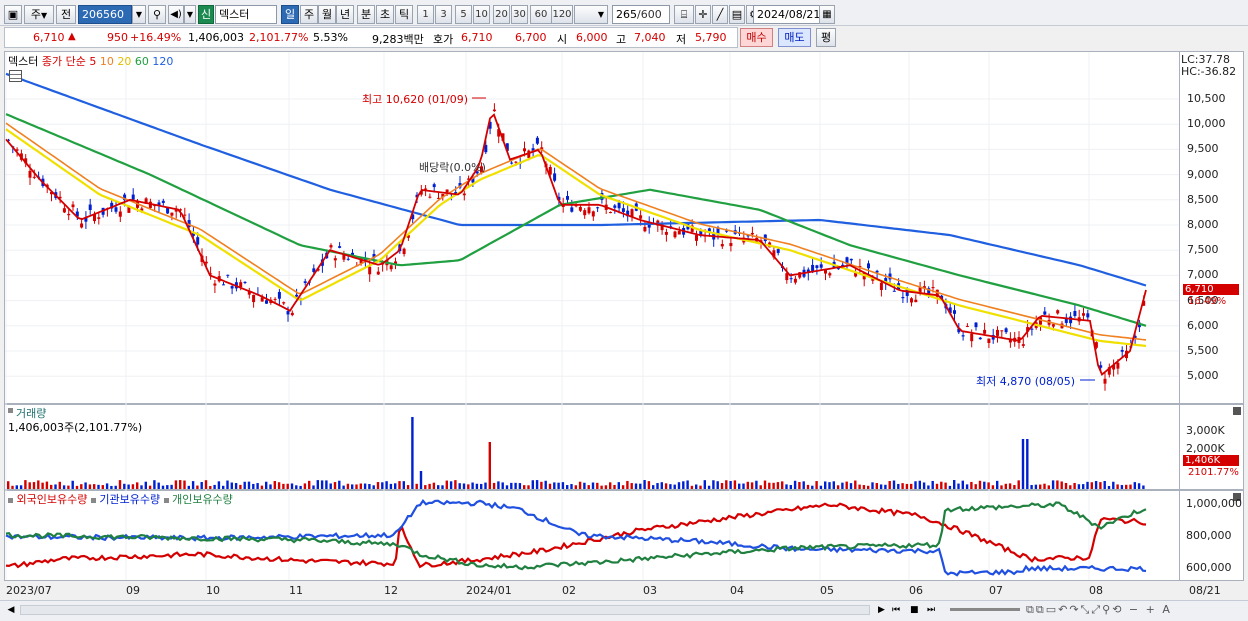  I want to click on table-icon, so click(15, 76).